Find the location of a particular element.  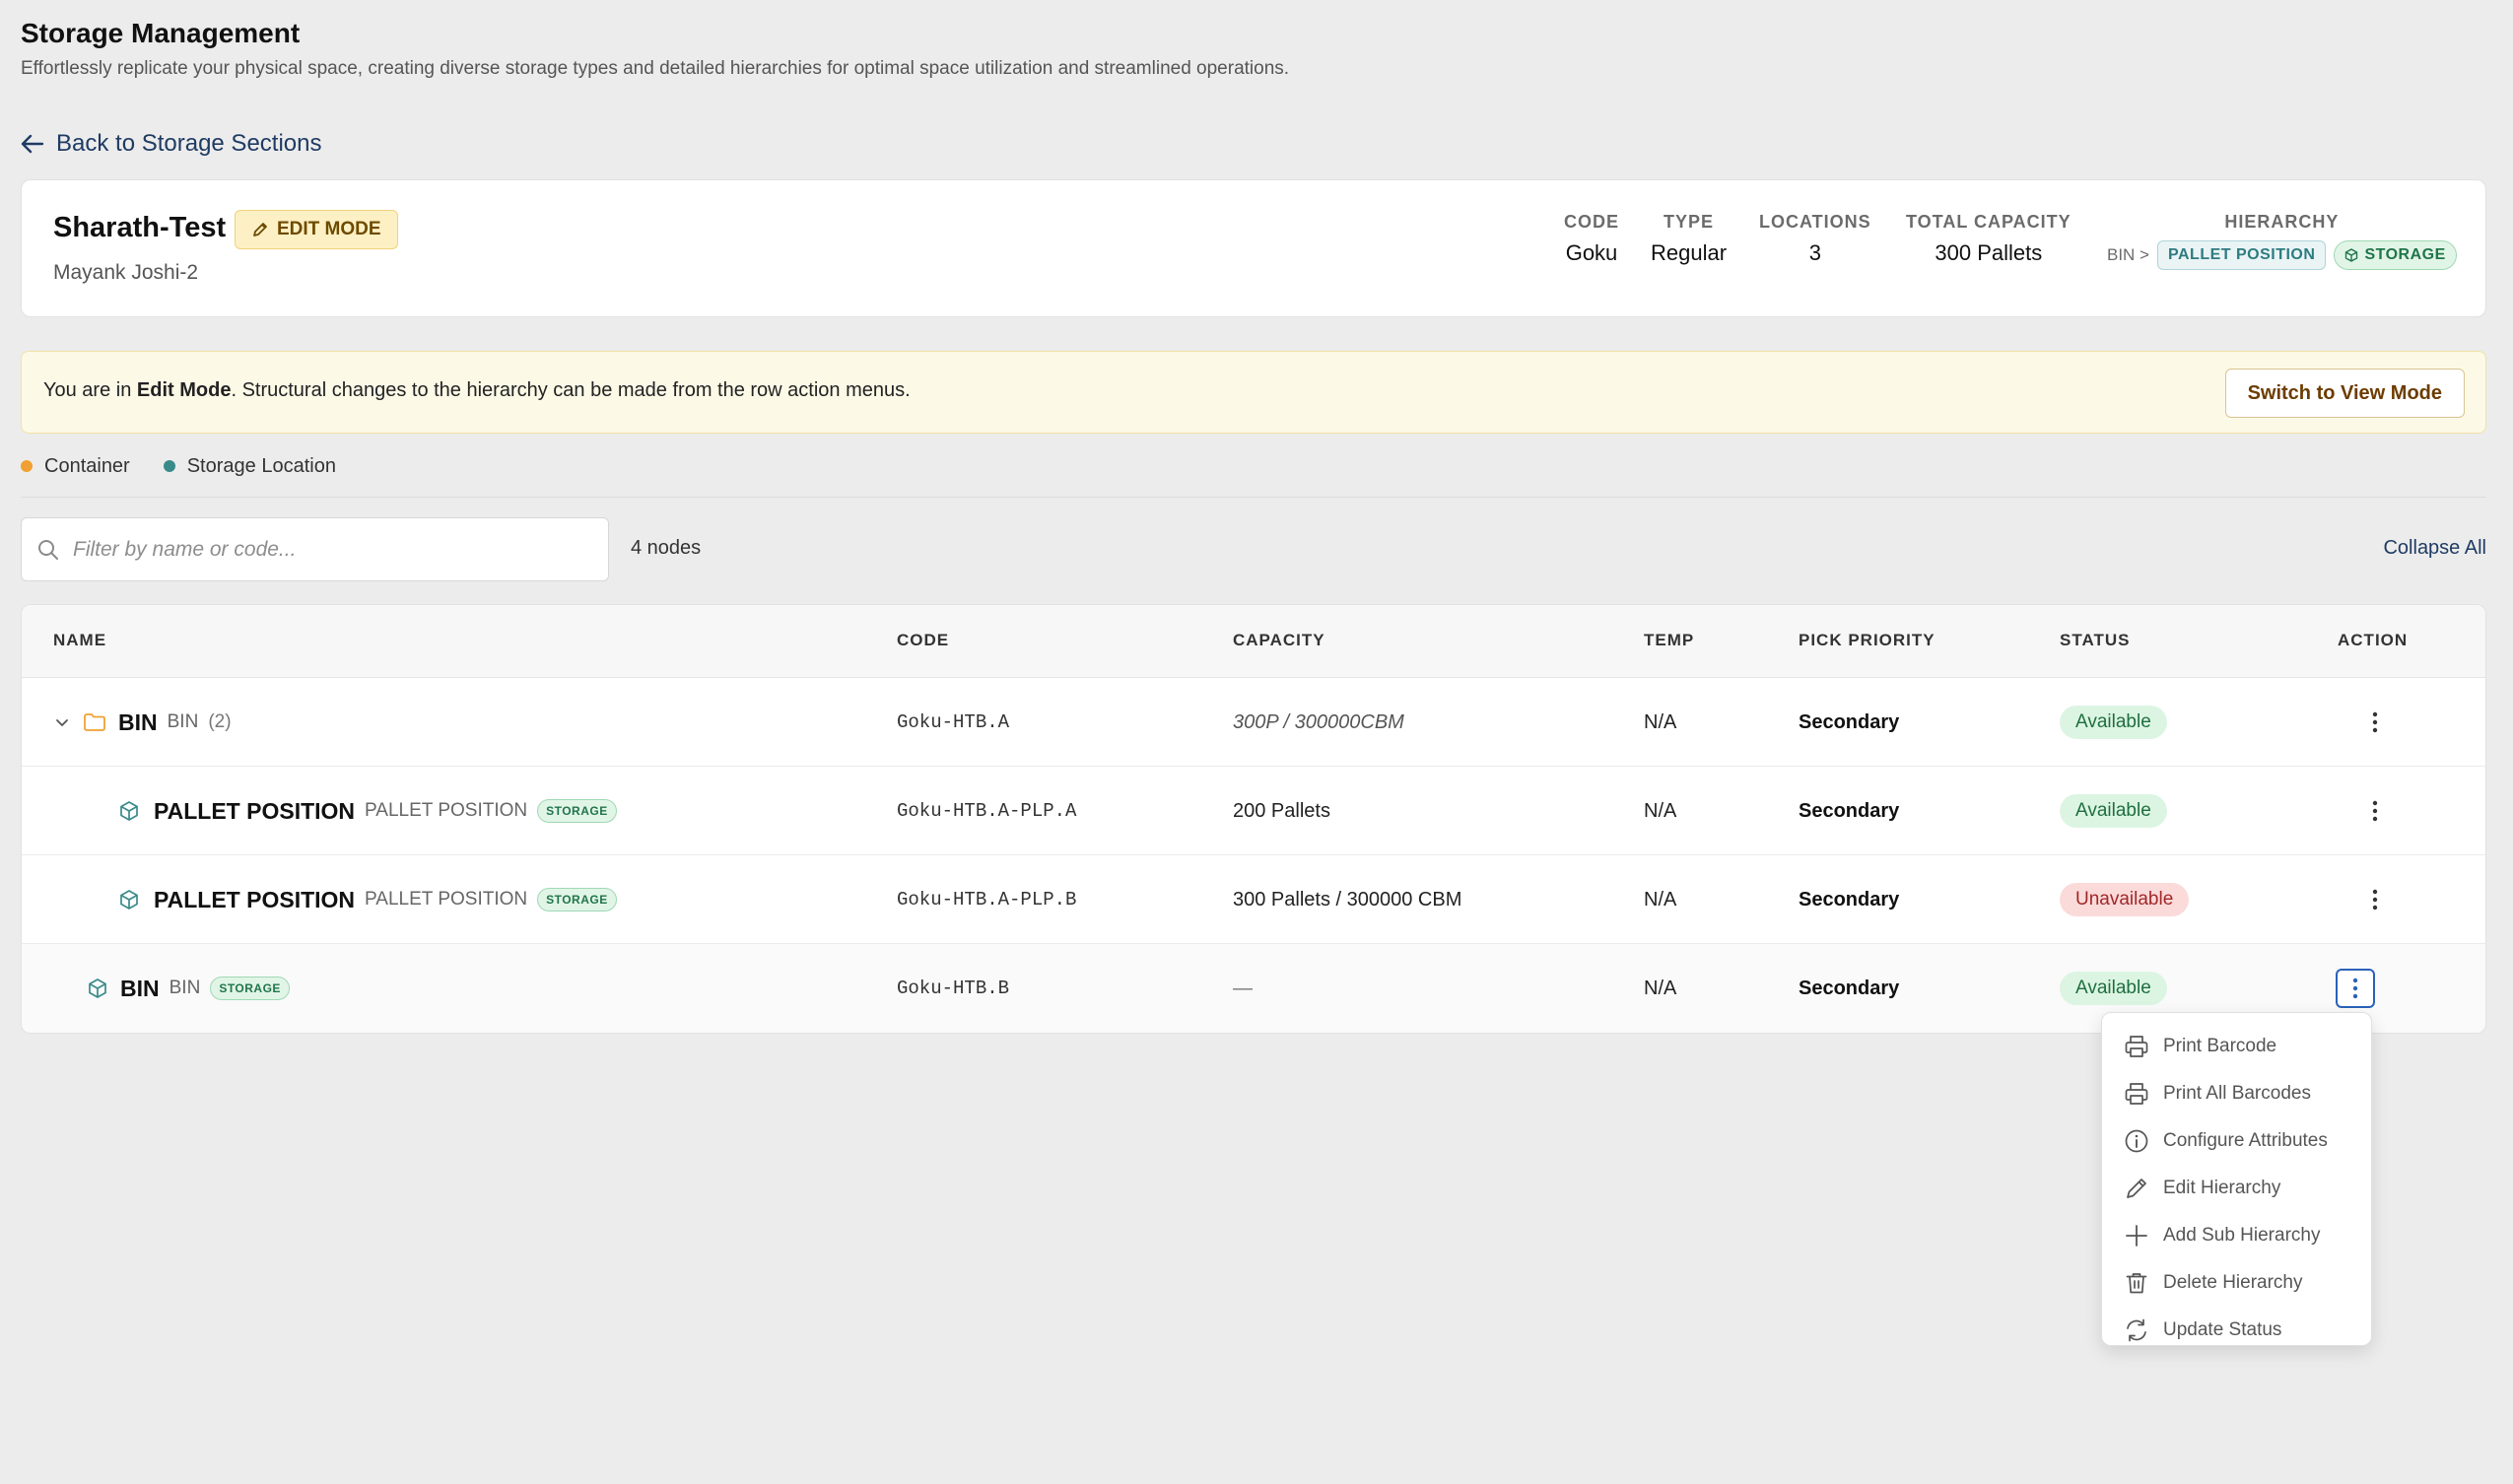

printer-icon is located at coordinates (2136, 1094).